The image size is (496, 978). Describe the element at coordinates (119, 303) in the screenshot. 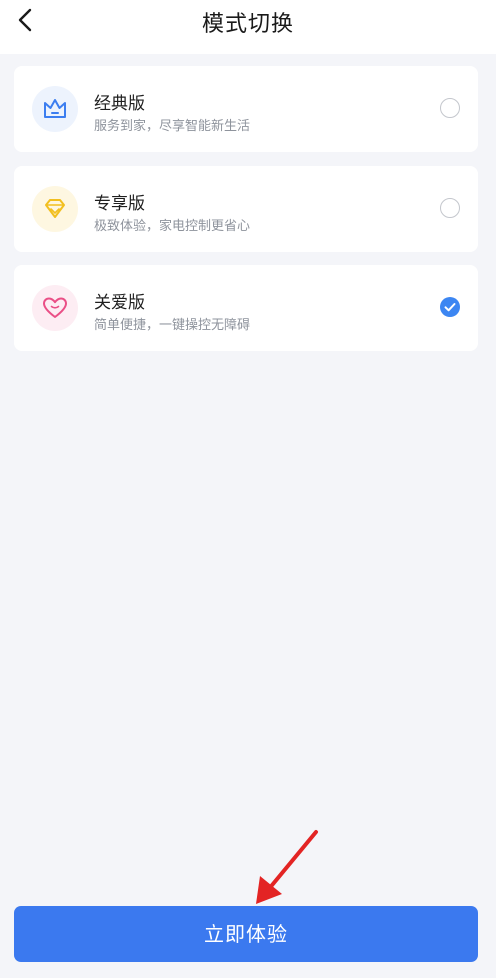

I see `mode-name: 关爱版` at that location.